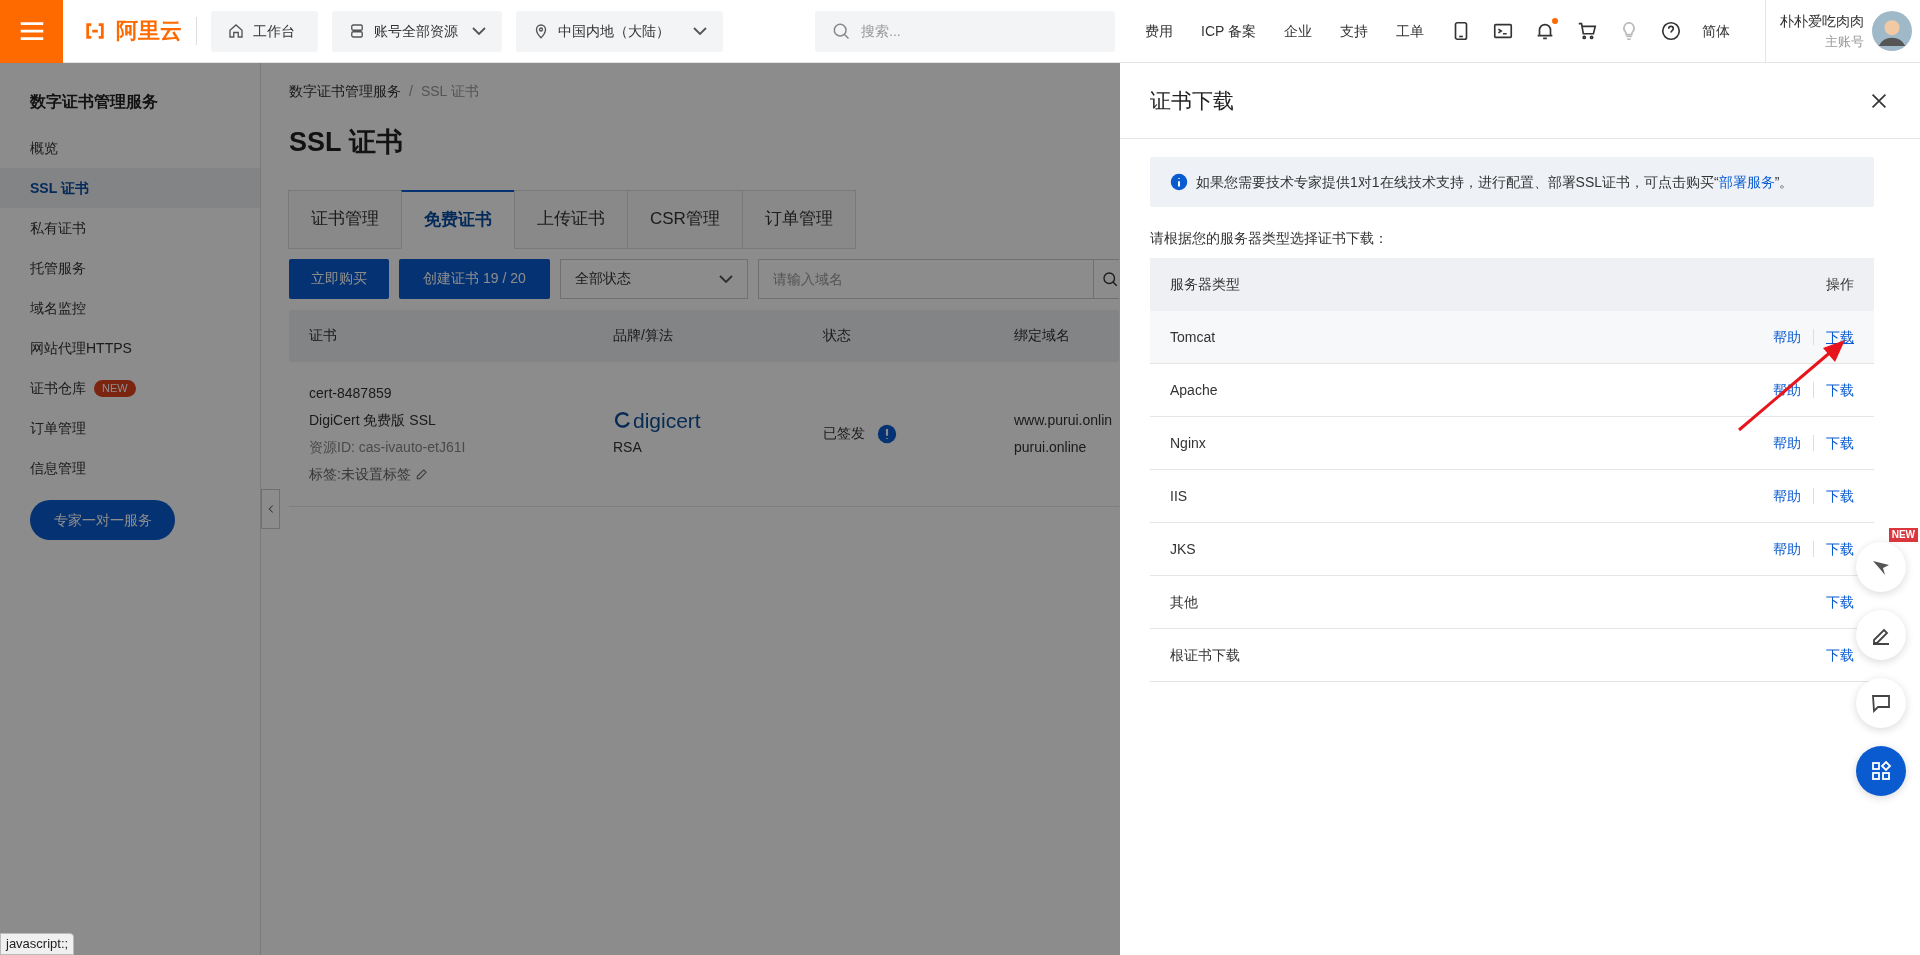 The height and width of the screenshot is (955, 1920). I want to click on sidebar-title: 数字证书管理服务, so click(94, 102).